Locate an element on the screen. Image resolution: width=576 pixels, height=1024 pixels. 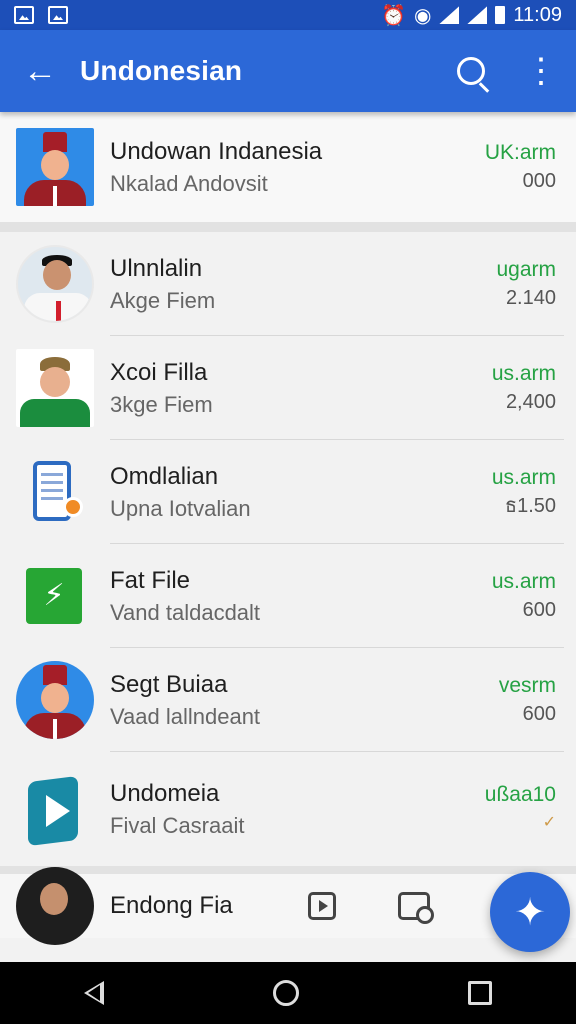
scout-avatar is located at coordinates (55, 388).